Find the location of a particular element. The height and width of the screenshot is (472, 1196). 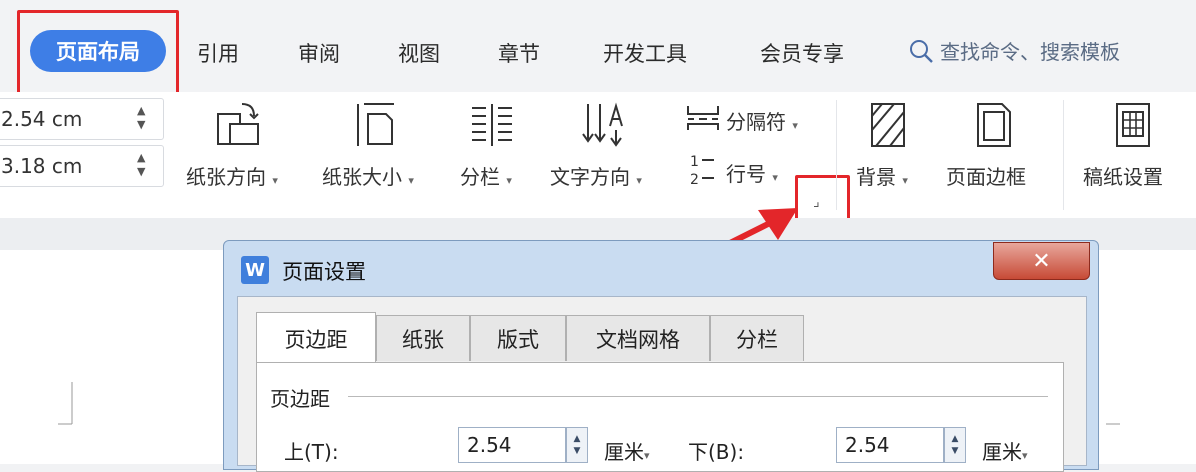

section-divider is located at coordinates (698, 396).